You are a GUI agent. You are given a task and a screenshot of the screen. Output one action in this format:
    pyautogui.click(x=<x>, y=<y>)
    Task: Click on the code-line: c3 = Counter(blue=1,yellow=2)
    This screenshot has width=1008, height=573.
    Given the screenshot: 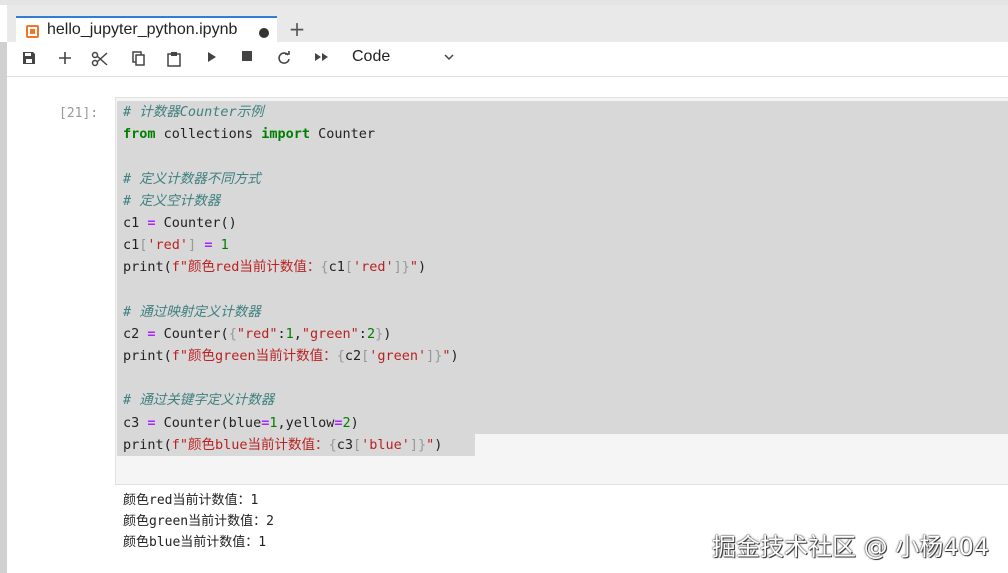 What is the action you would take?
    pyautogui.click(x=291, y=423)
    